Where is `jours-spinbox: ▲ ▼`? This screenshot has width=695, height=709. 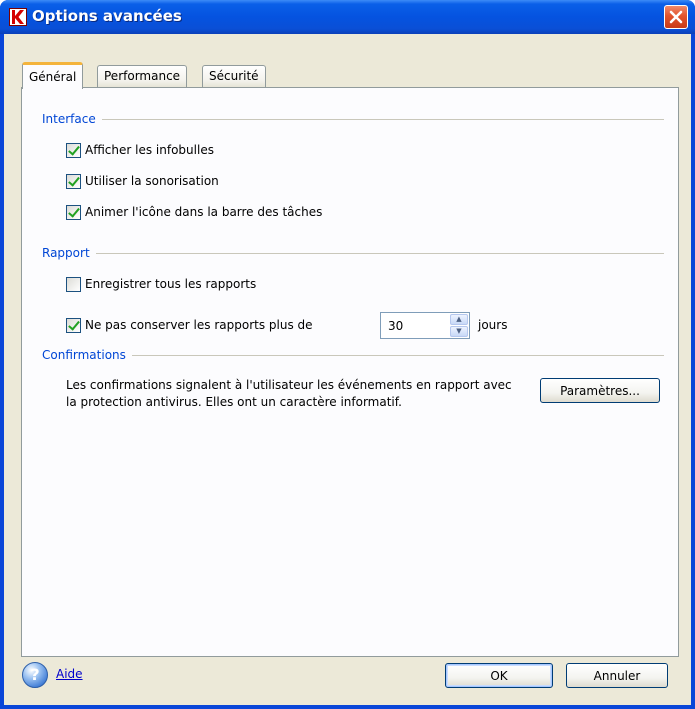 jours-spinbox: ▲ ▼ is located at coordinates (425, 325).